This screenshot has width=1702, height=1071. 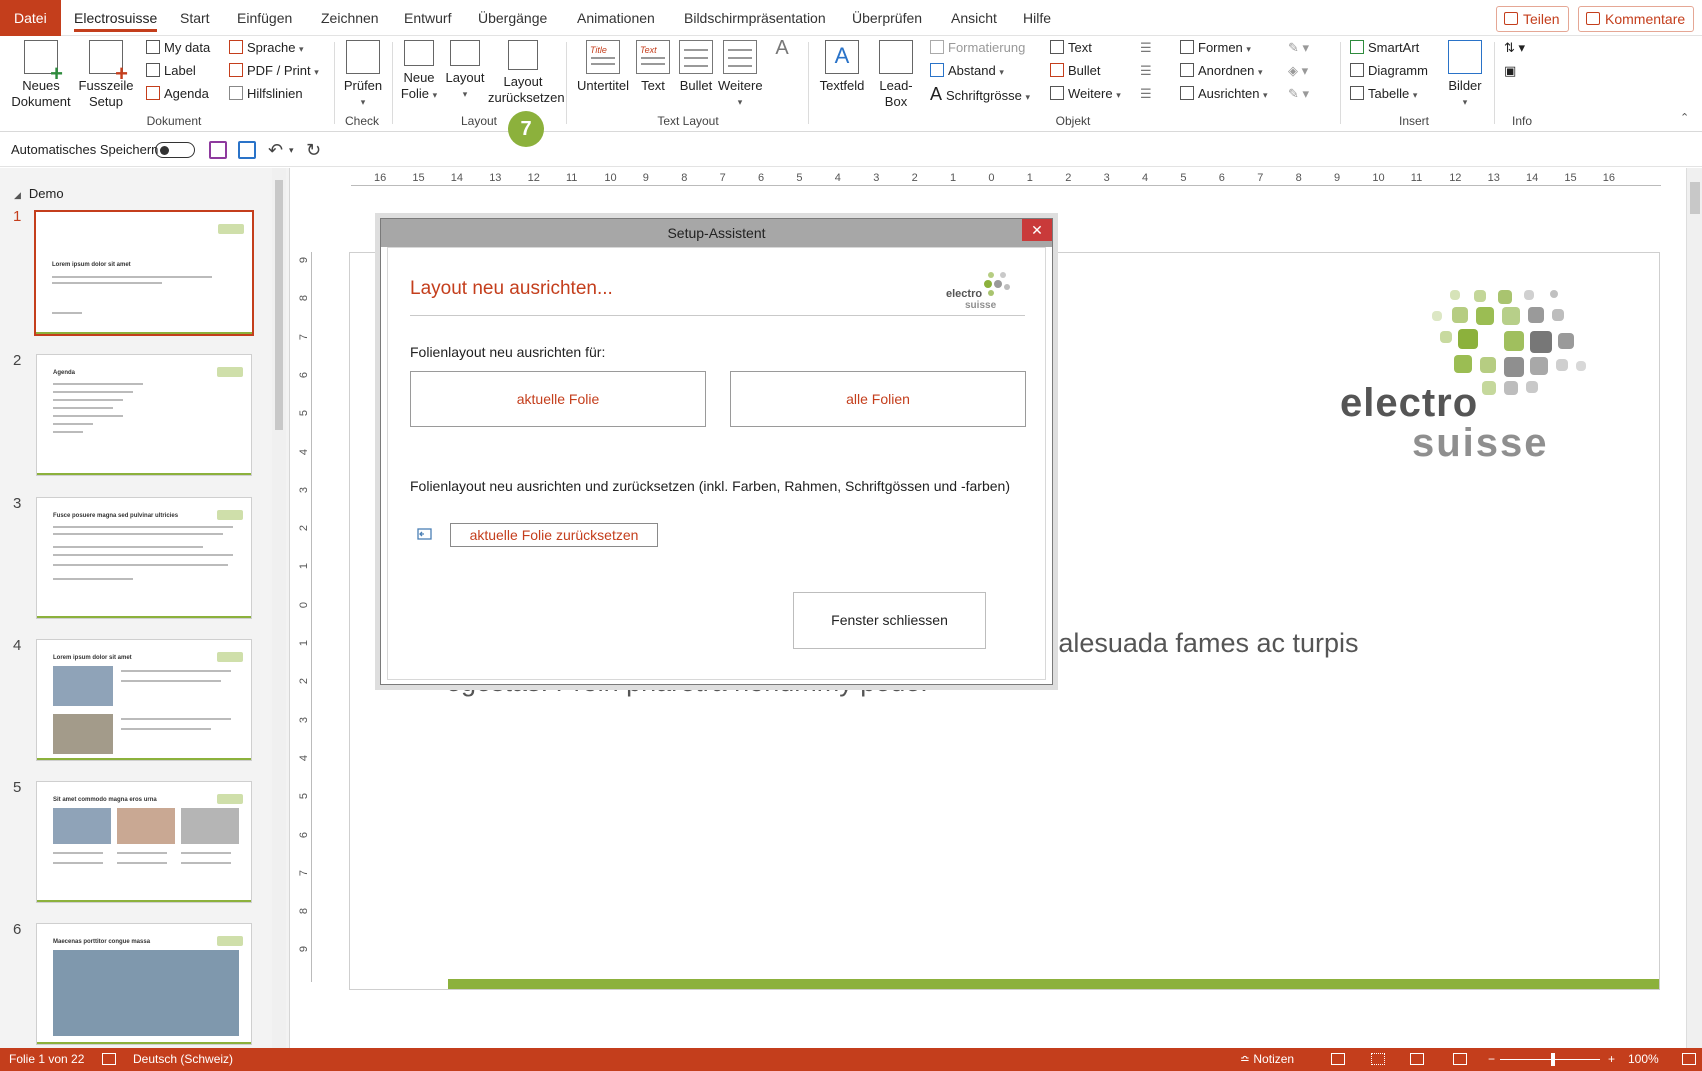 I want to click on save-icon, so click(x=218, y=150).